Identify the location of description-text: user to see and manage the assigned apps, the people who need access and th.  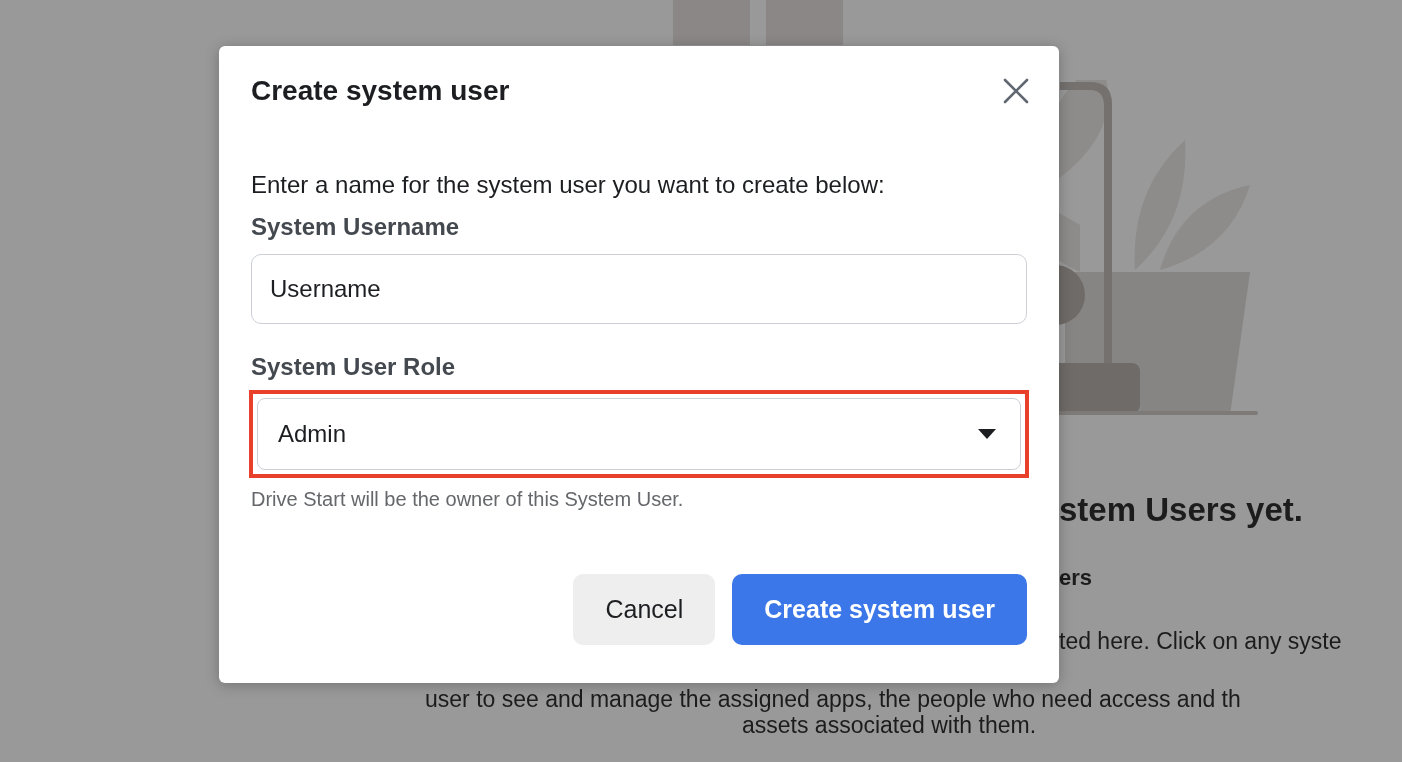
(833, 699).